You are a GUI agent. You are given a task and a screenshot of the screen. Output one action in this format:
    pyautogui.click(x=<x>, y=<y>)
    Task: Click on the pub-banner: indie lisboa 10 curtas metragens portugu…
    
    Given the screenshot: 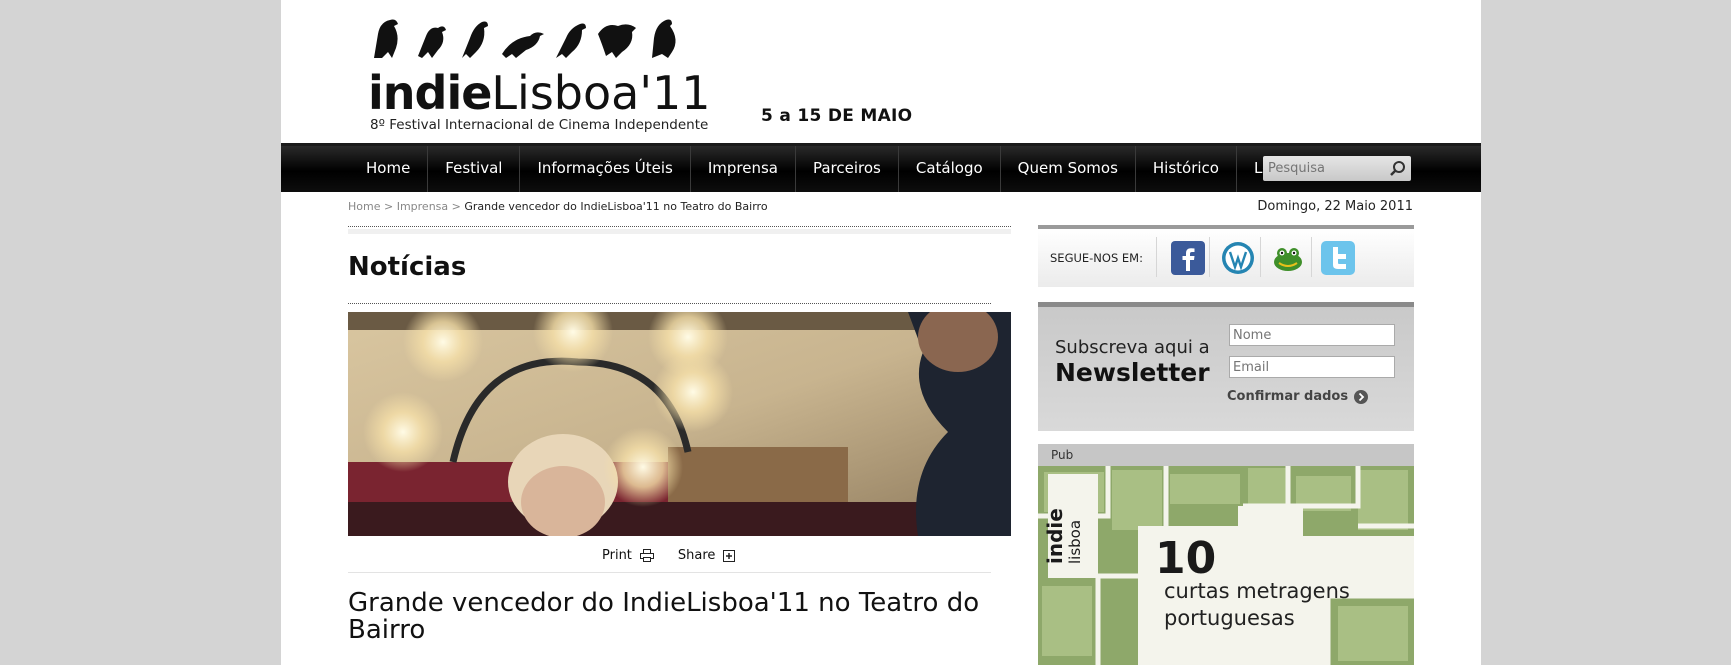 What is the action you would take?
    pyautogui.click(x=1226, y=565)
    